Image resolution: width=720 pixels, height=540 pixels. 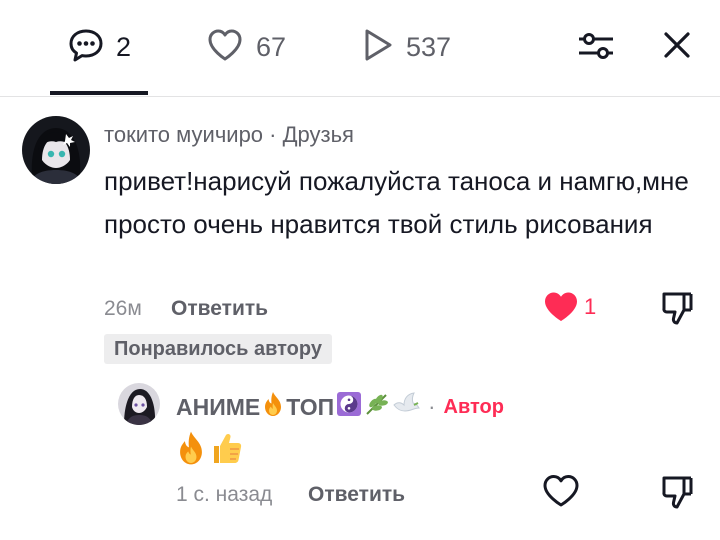 What do you see at coordinates (406, 407) in the screenshot?
I see `dove-icon` at bounding box center [406, 407].